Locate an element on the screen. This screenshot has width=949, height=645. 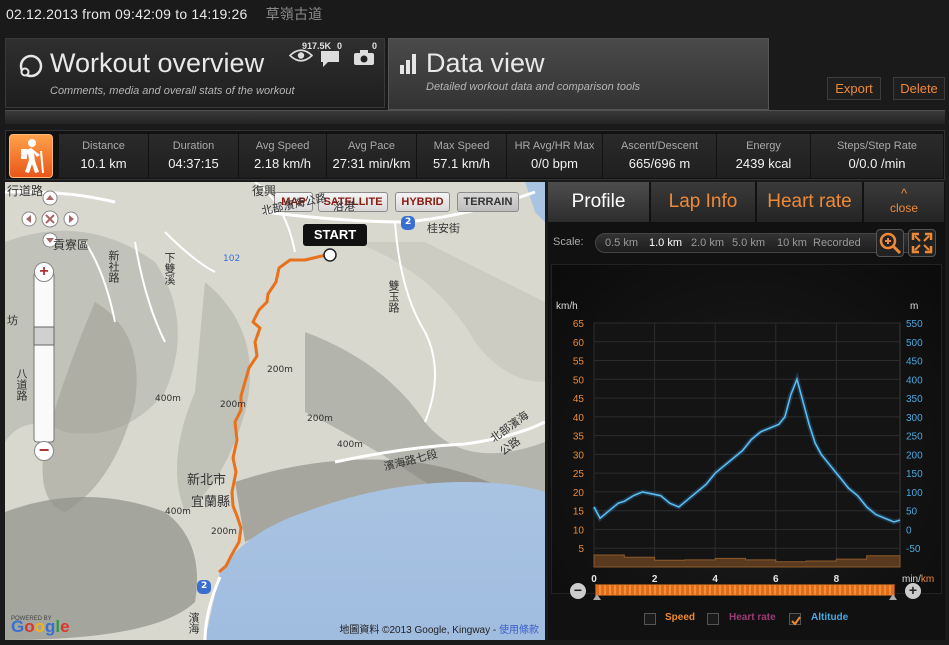
timeline-scrubber is located at coordinates (745, 590).